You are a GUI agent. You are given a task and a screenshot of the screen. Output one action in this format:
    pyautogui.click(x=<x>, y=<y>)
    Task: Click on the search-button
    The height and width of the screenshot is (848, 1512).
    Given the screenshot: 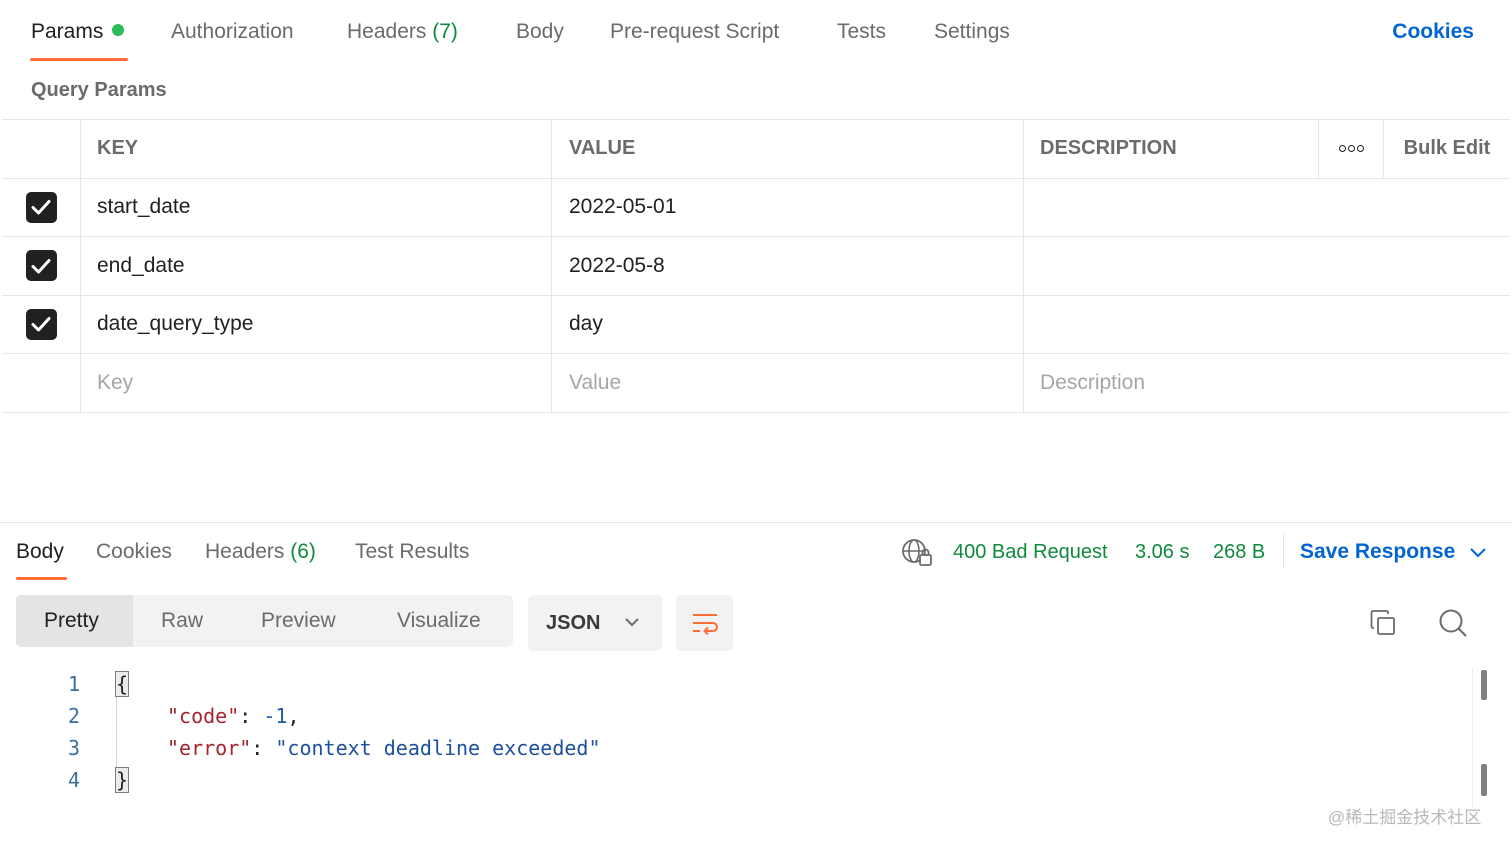 What is the action you would take?
    pyautogui.click(x=1453, y=623)
    